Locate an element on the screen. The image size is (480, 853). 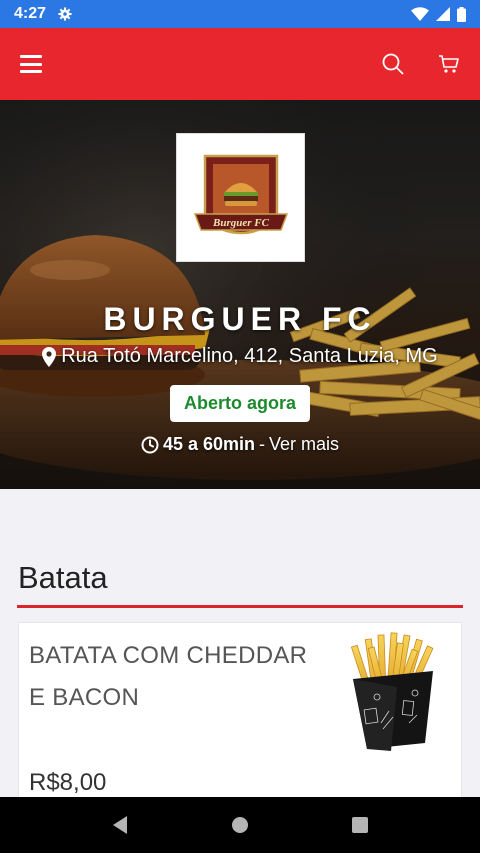
see-more-link: Ver mais is located at coordinates (304, 444).